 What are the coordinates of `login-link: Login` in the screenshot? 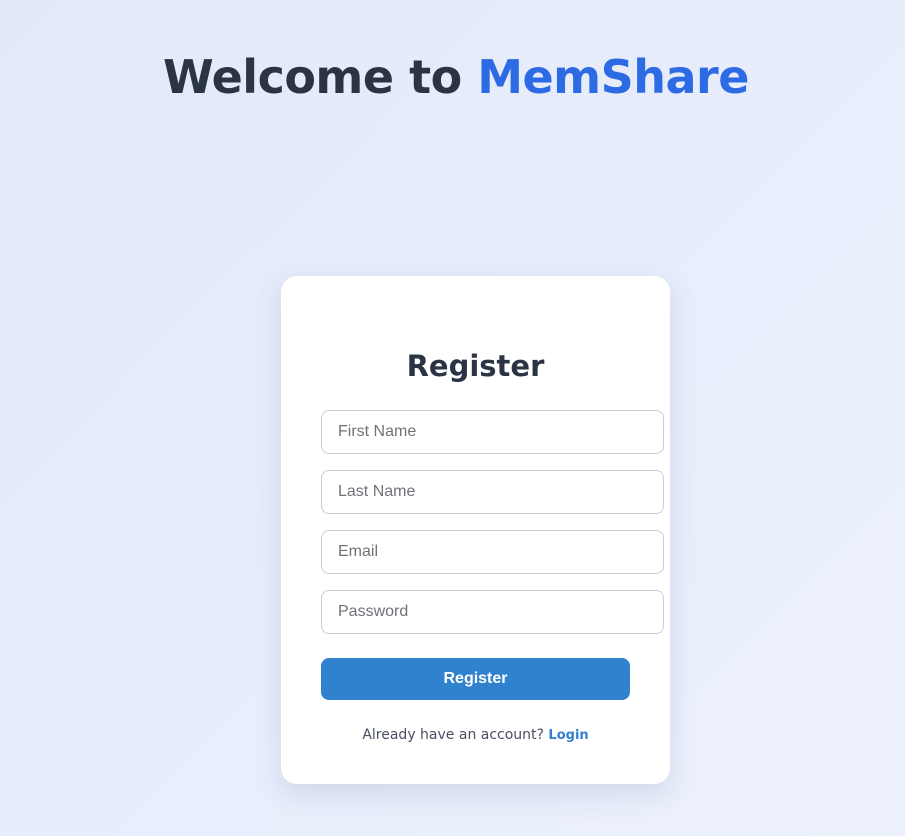 It's located at (568, 735).